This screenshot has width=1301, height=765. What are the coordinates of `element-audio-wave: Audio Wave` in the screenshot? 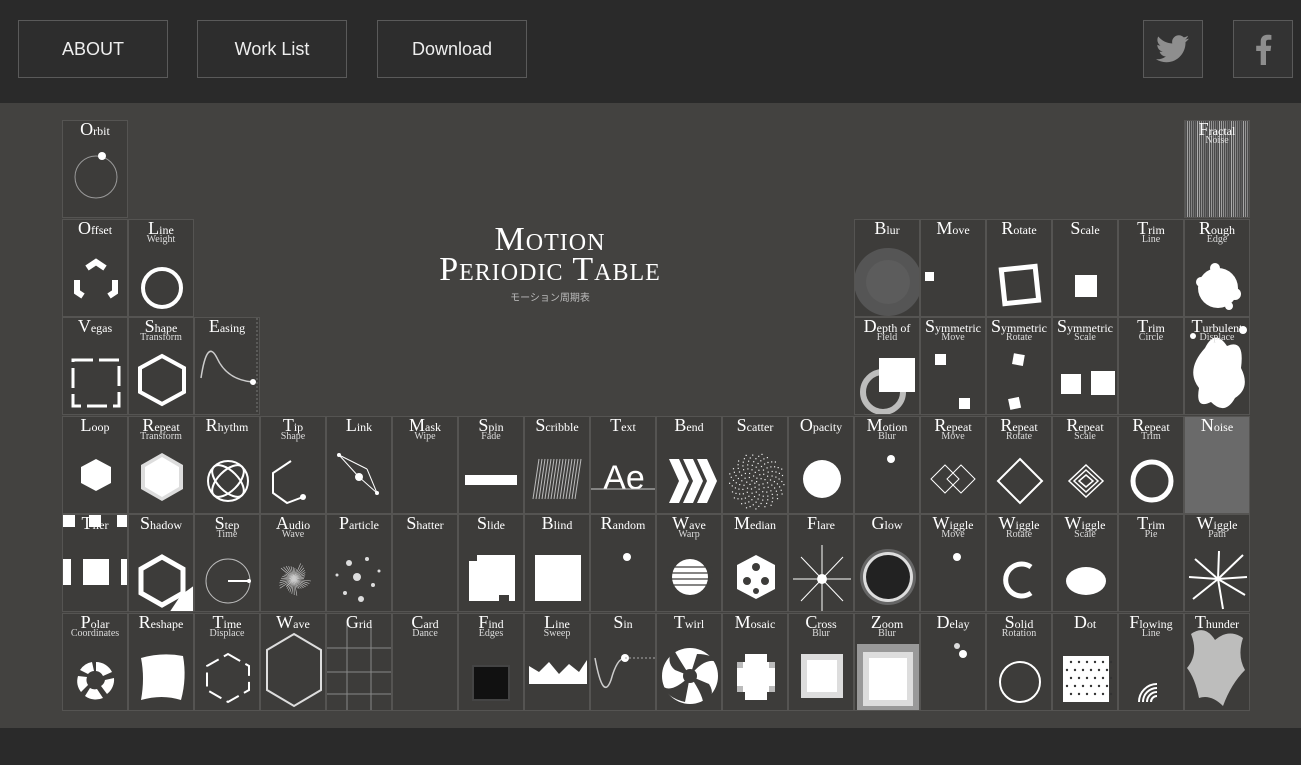 It's located at (293, 563).